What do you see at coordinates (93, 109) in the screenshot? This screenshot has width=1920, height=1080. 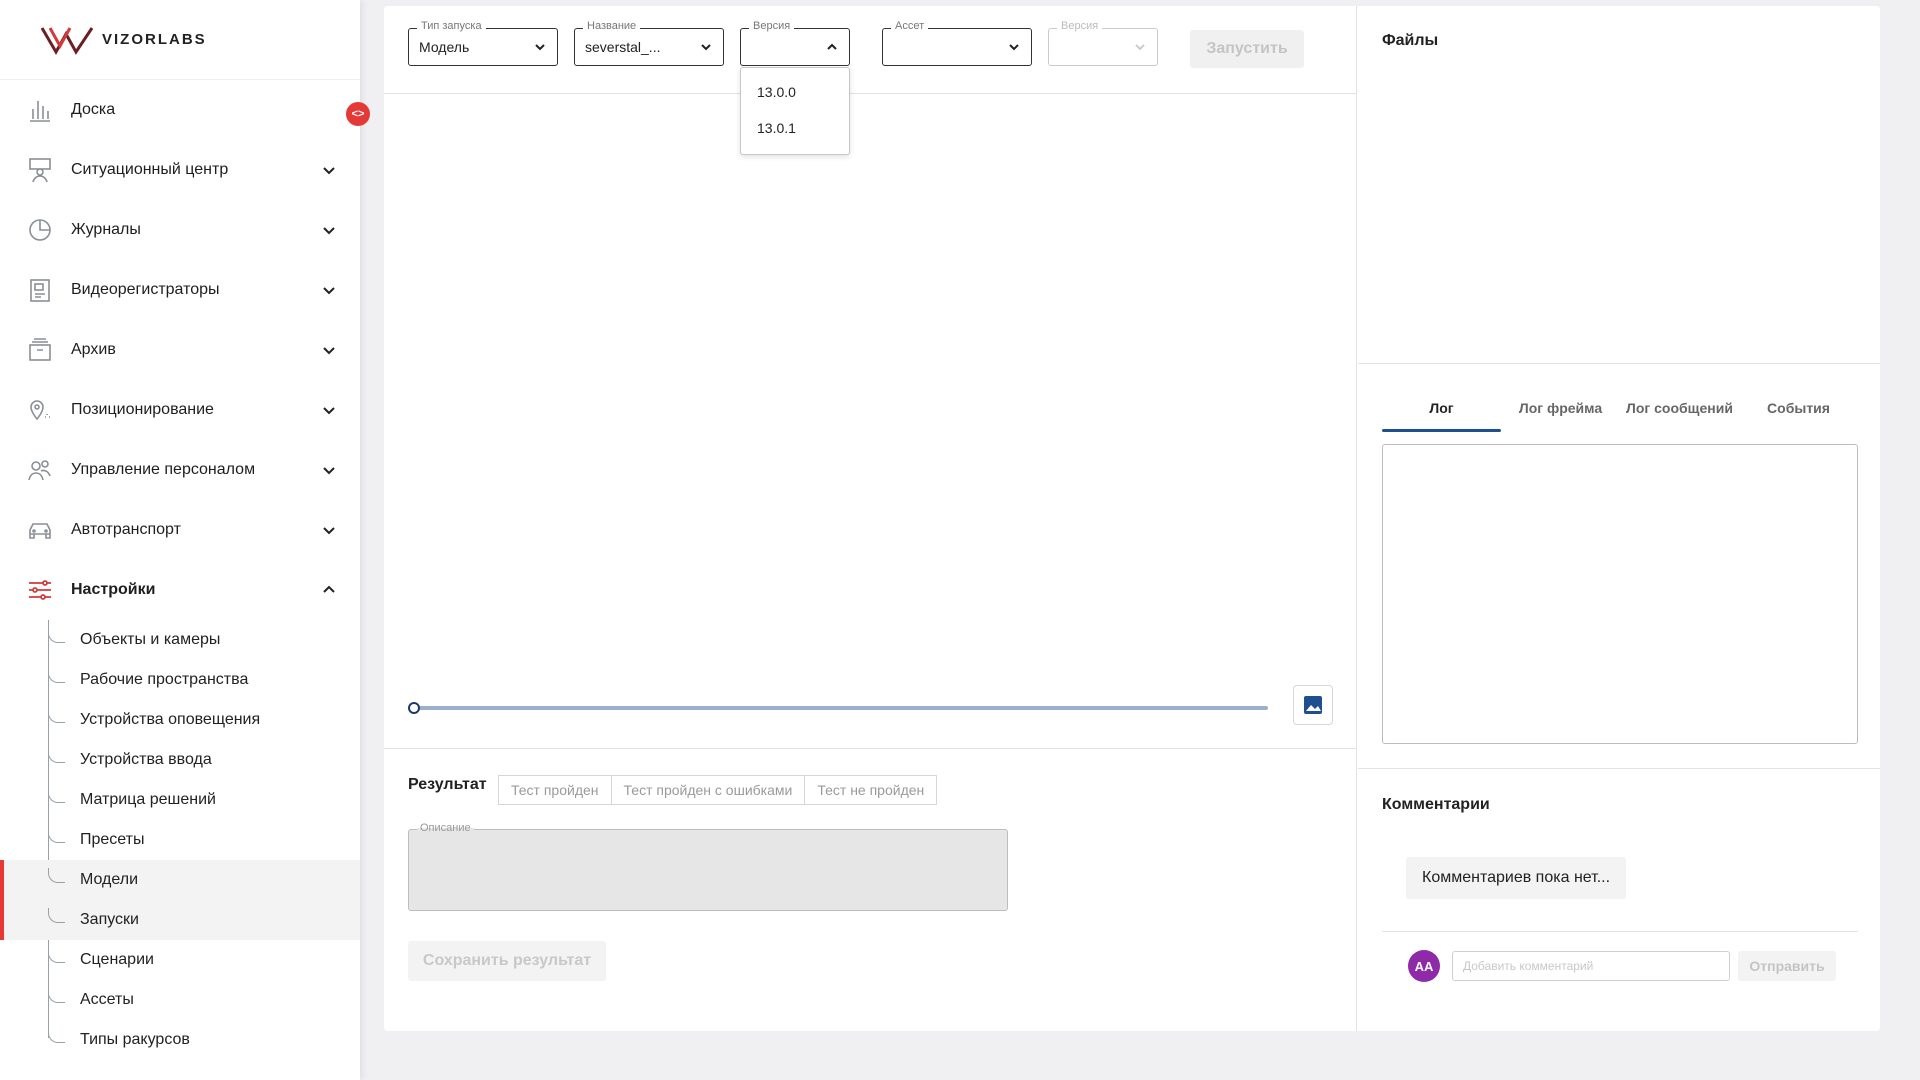 I see `sidebar-item-label: Доска` at bounding box center [93, 109].